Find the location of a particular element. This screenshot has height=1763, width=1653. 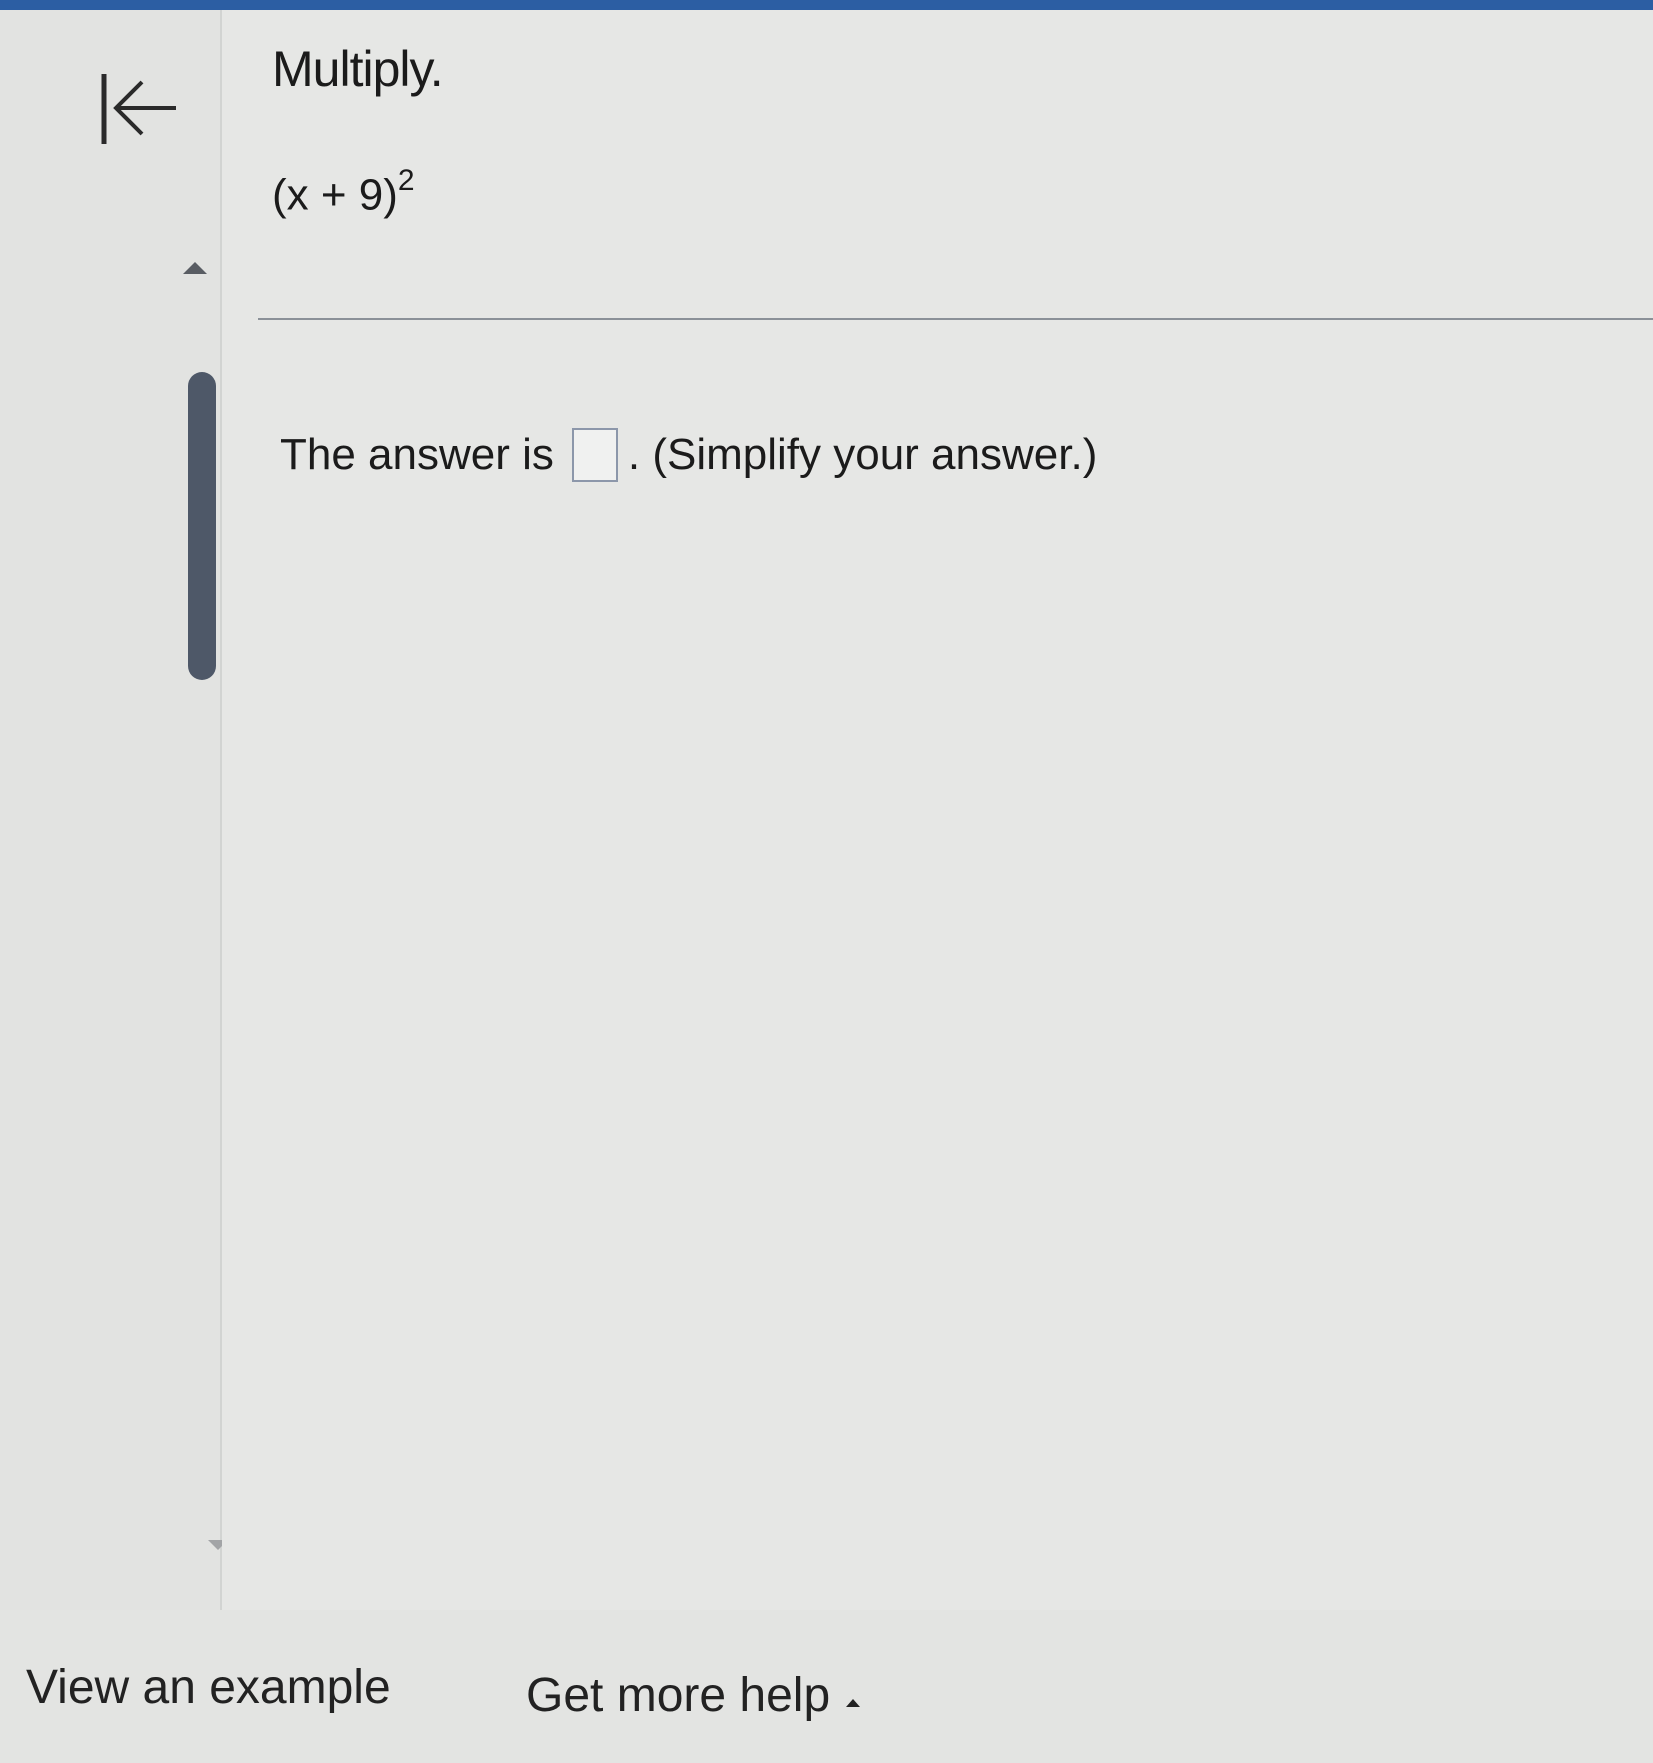

question-instruction: Multiply. is located at coordinates (358, 69).